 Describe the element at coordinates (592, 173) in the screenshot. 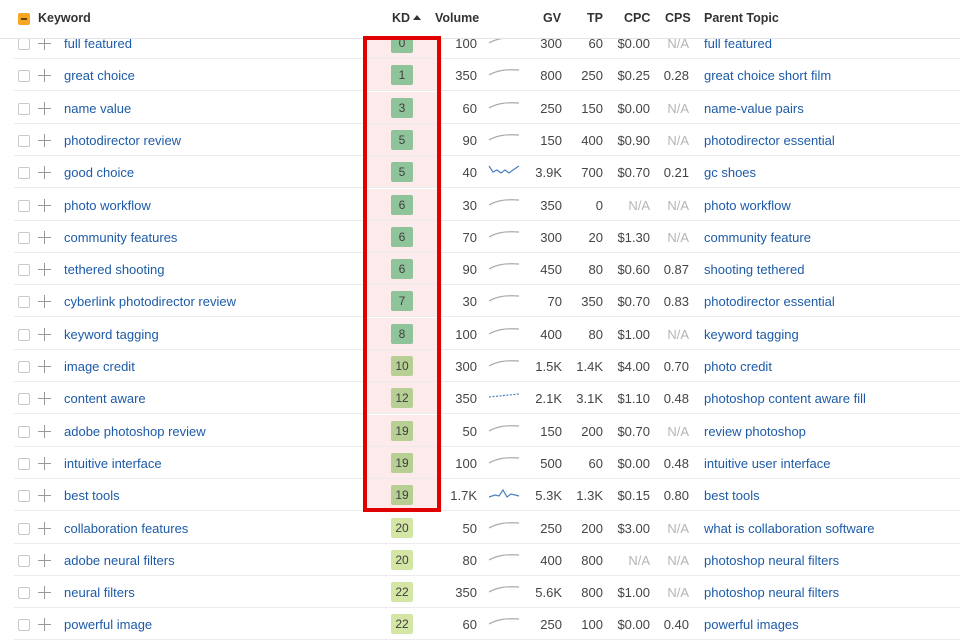

I see `traffic-potential-value: 700` at that location.